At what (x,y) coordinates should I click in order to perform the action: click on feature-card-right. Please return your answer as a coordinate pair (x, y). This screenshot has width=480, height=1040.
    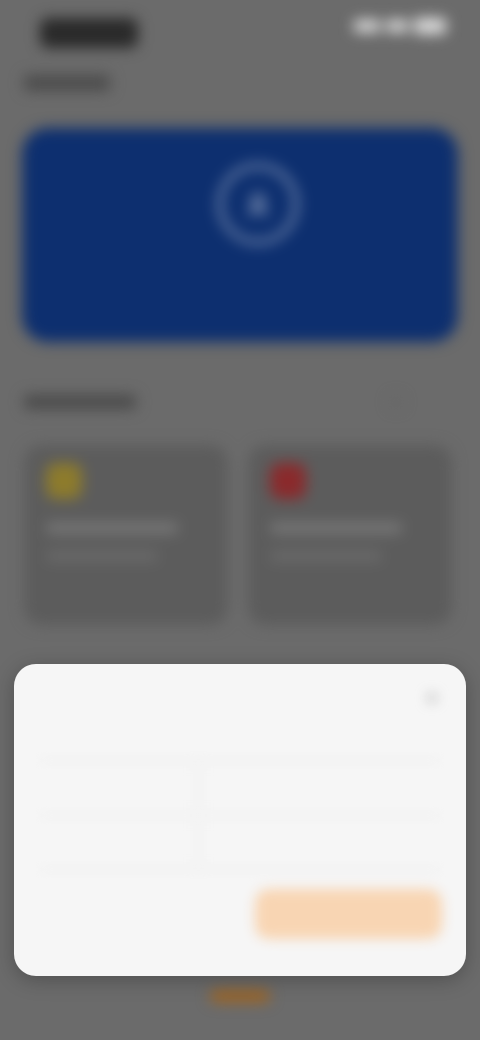
    Looking at the image, I should click on (350, 535).